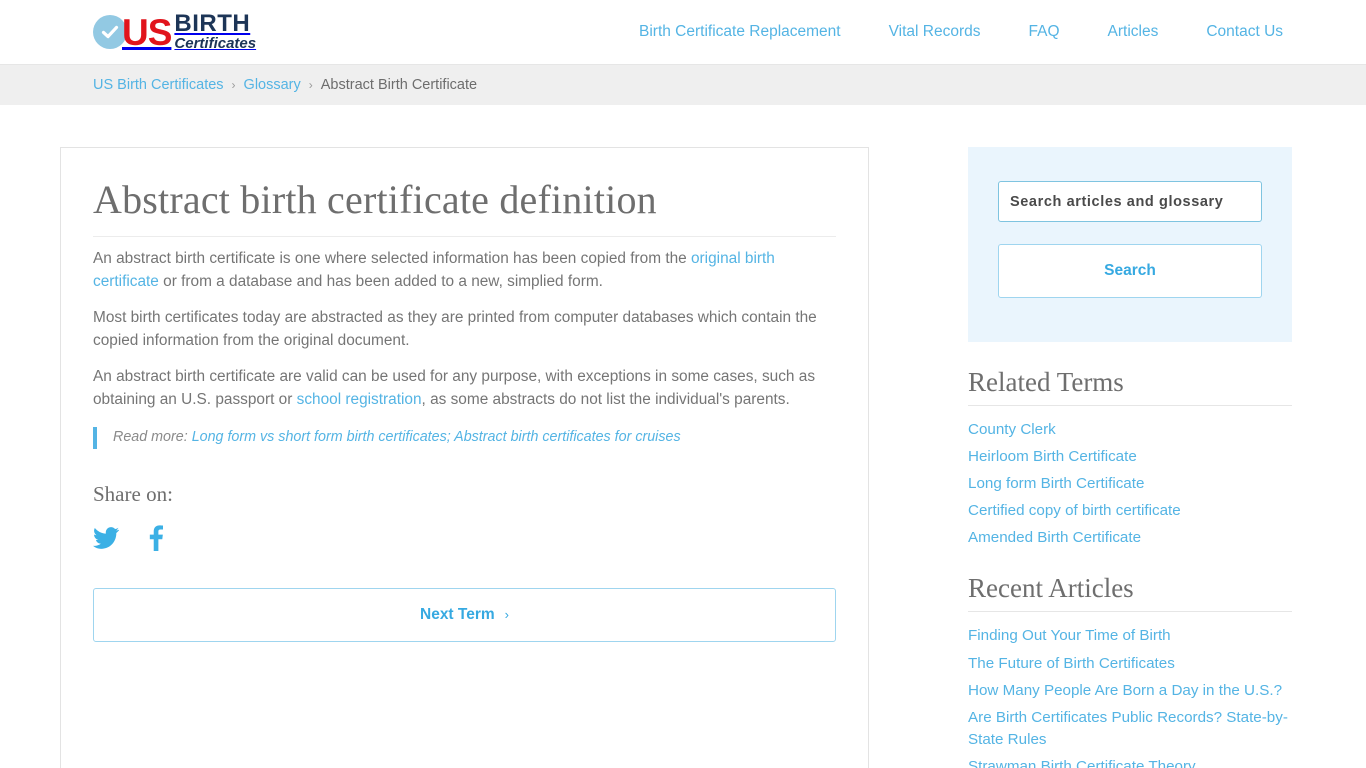 The height and width of the screenshot is (768, 1366). I want to click on page-title: Abstract birth certificate definition, so click(464, 207).